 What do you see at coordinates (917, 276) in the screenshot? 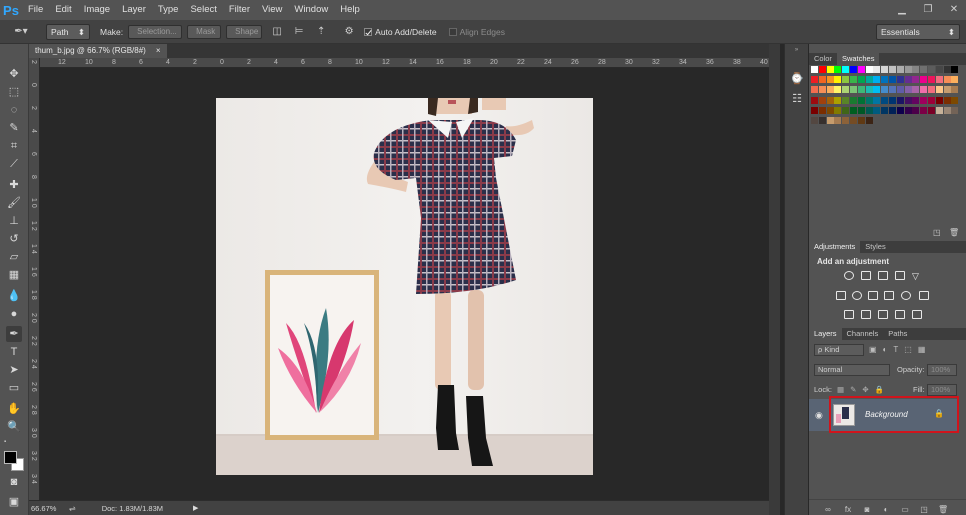
I see `vibrance-icon: ▽` at bounding box center [917, 276].